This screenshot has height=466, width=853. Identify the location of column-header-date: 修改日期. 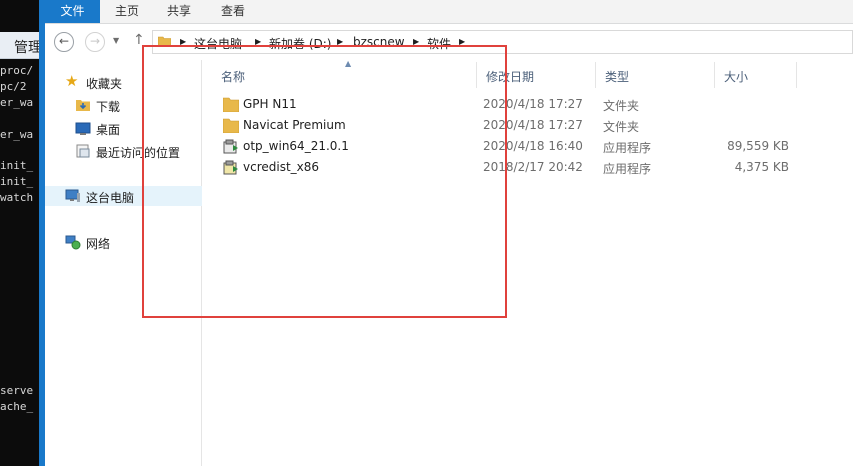
(537, 75).